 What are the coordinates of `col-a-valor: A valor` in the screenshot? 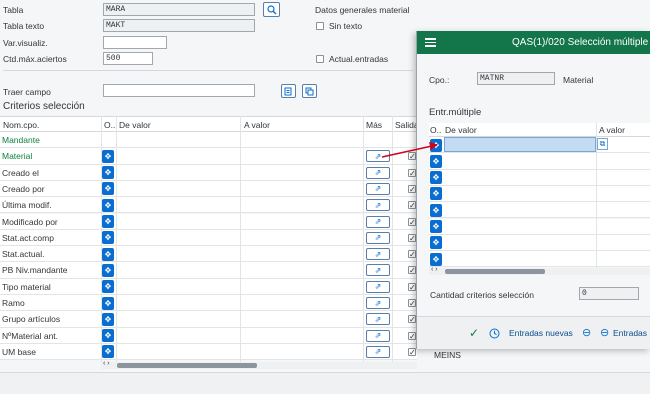 It's located at (257, 125).